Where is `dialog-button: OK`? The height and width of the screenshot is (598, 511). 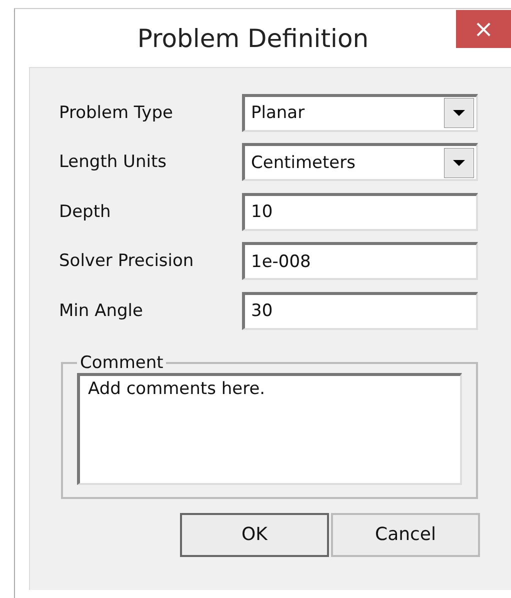 dialog-button: OK is located at coordinates (254, 534).